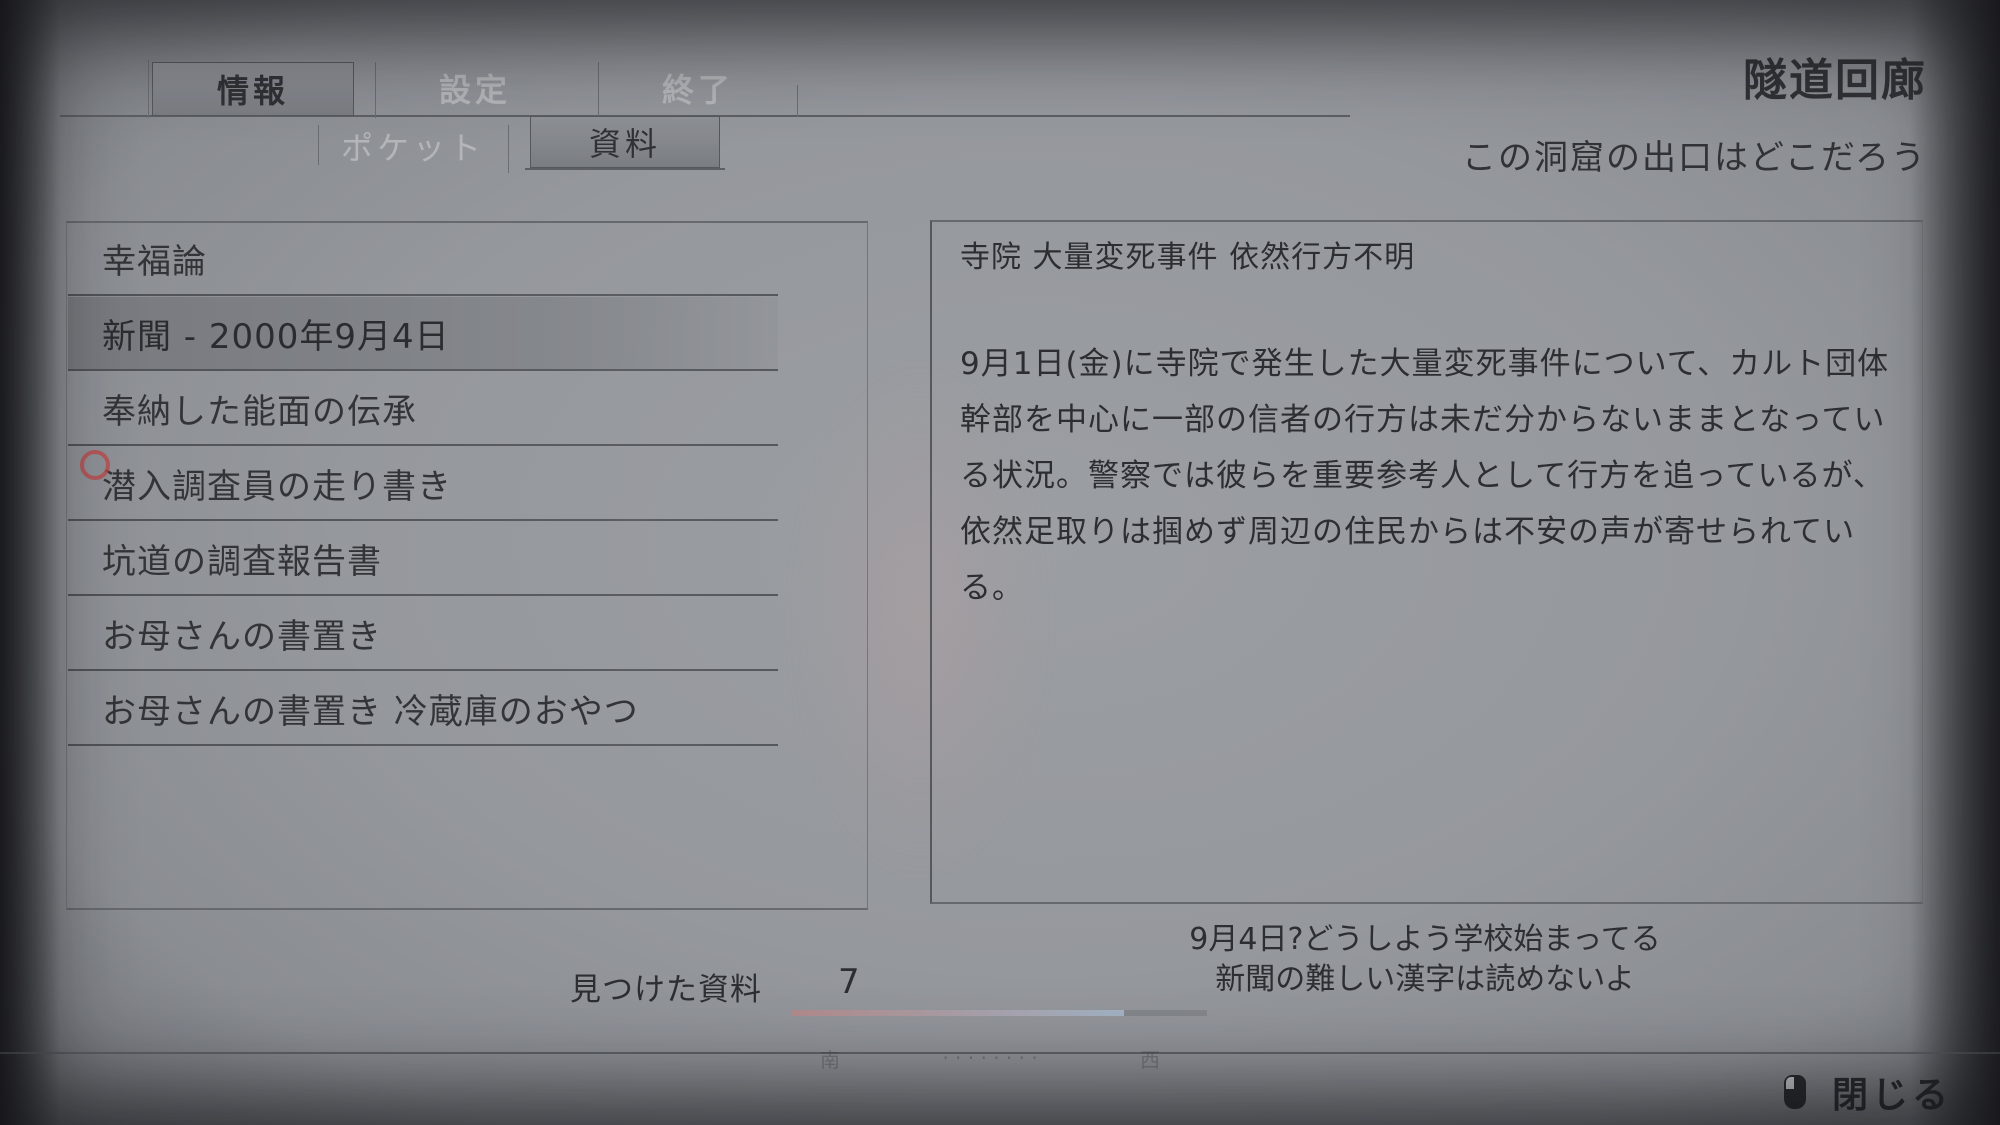 The height and width of the screenshot is (1125, 2000). I want to click on list-item-label: お母さんの書置き 冷蔵庫のおやつ, so click(370, 711).